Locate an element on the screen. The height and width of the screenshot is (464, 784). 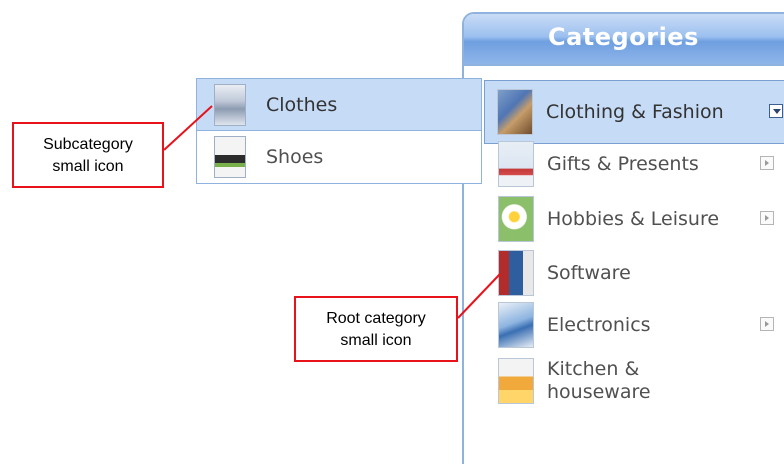
gifts-thumbnail-icon is located at coordinates (516, 164).